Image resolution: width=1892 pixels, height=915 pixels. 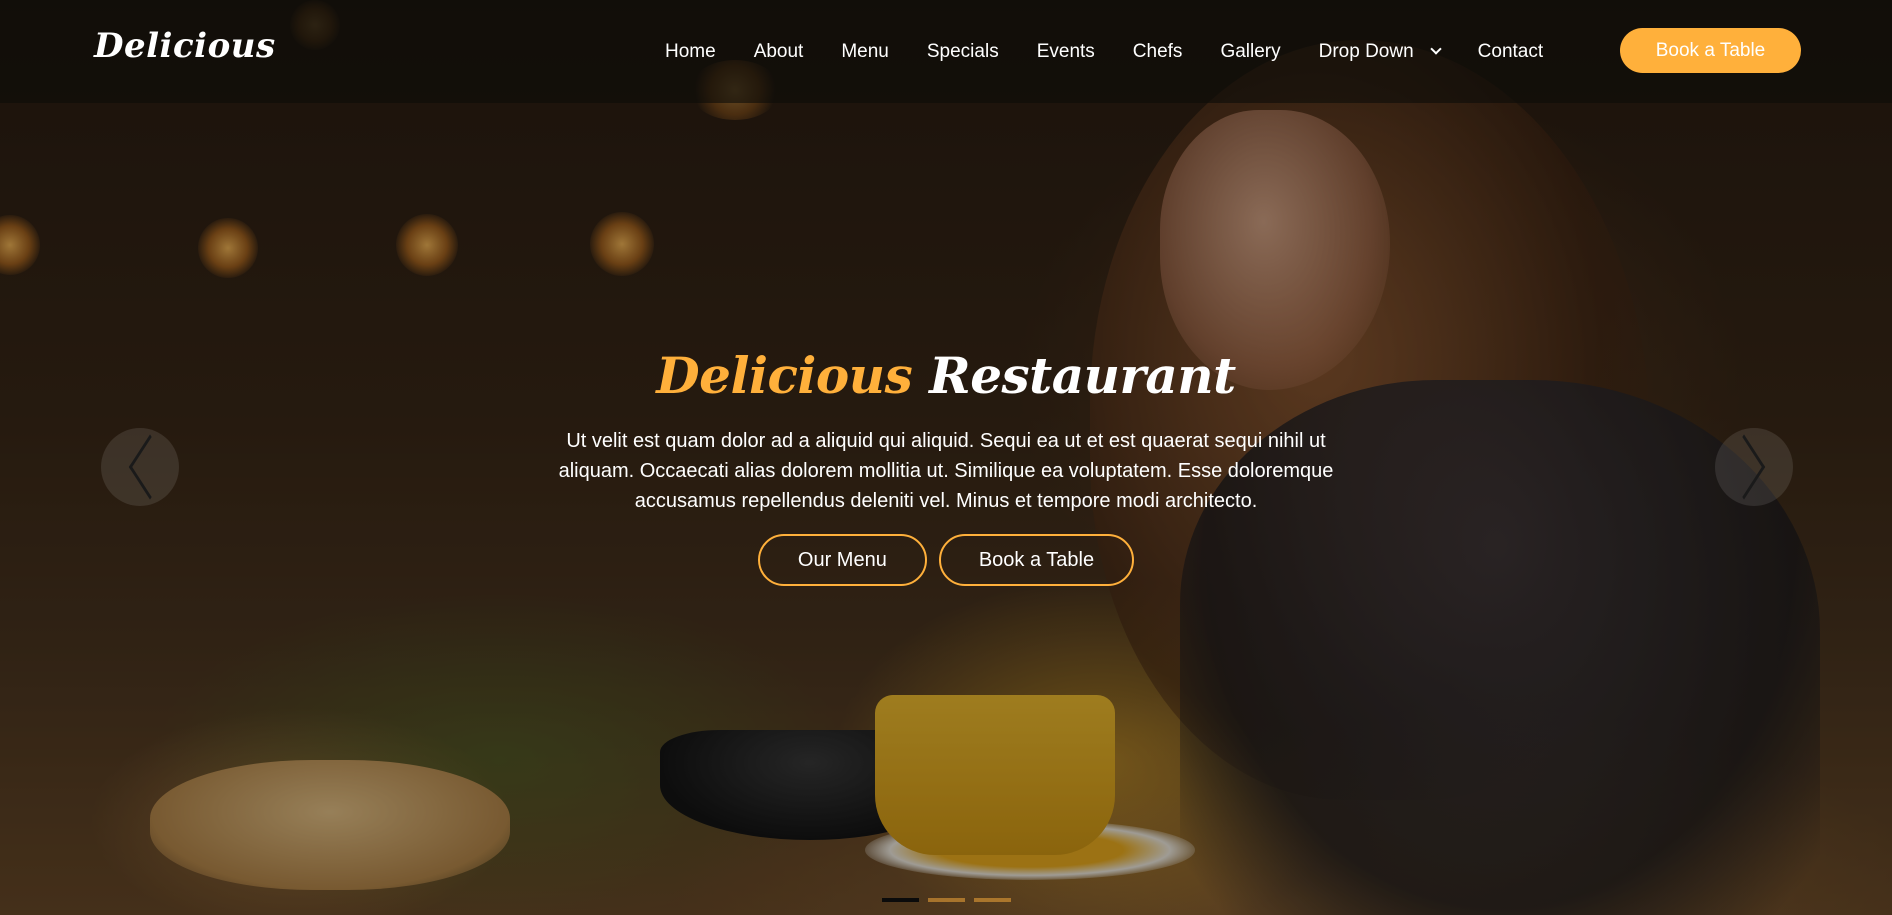 I want to click on carousel-prev-button, so click(x=140, y=467).